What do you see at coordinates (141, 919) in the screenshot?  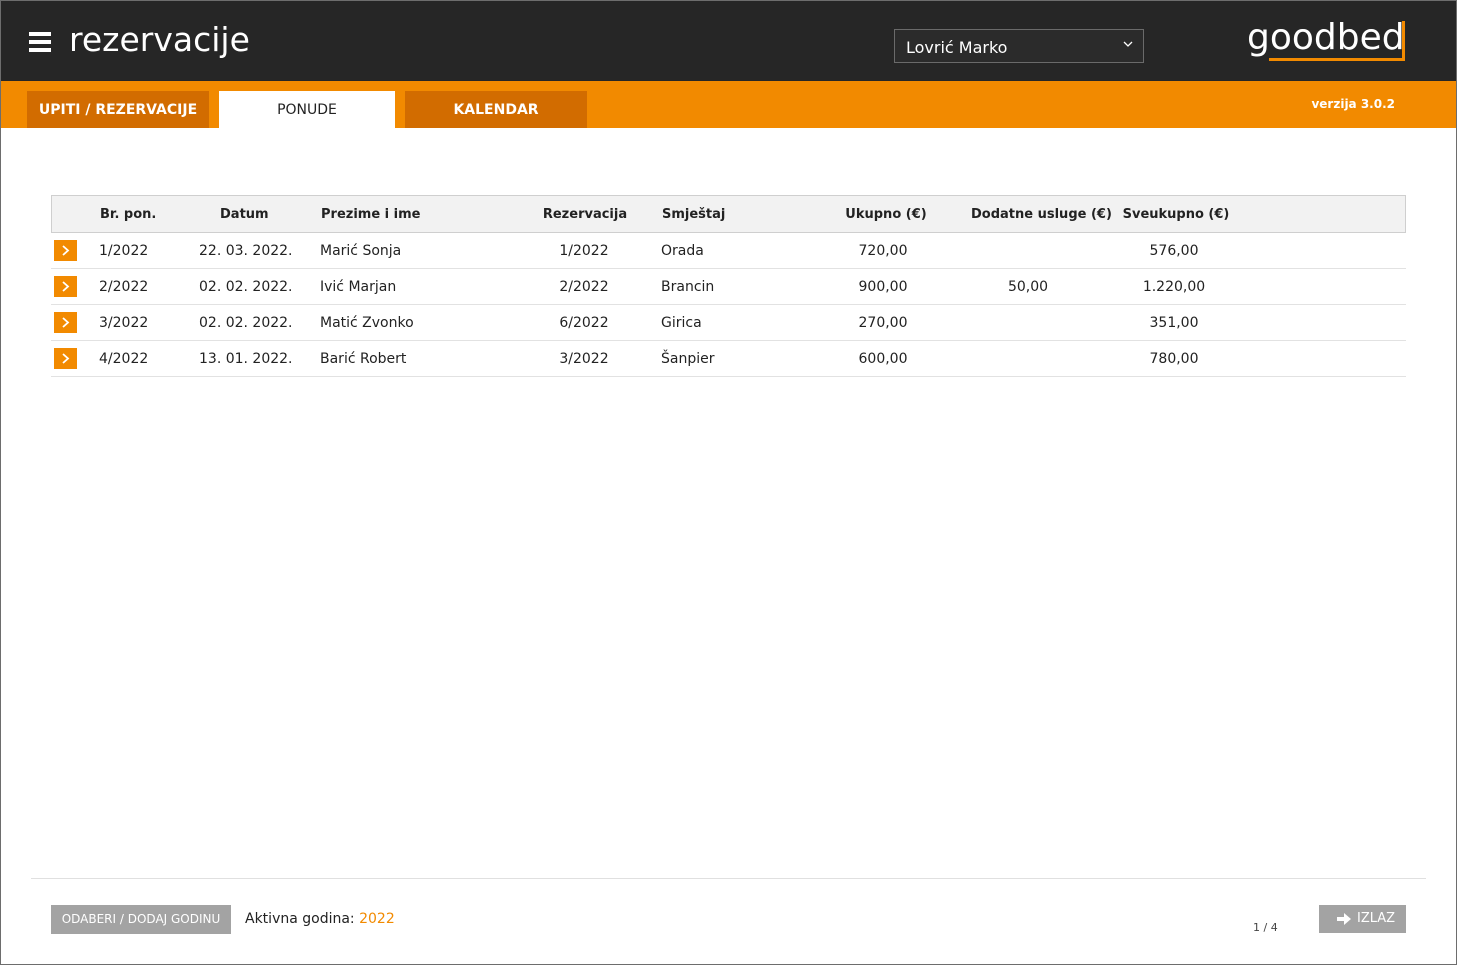 I see `select-add-year-button: ODABERI / DODAJ GODINU` at bounding box center [141, 919].